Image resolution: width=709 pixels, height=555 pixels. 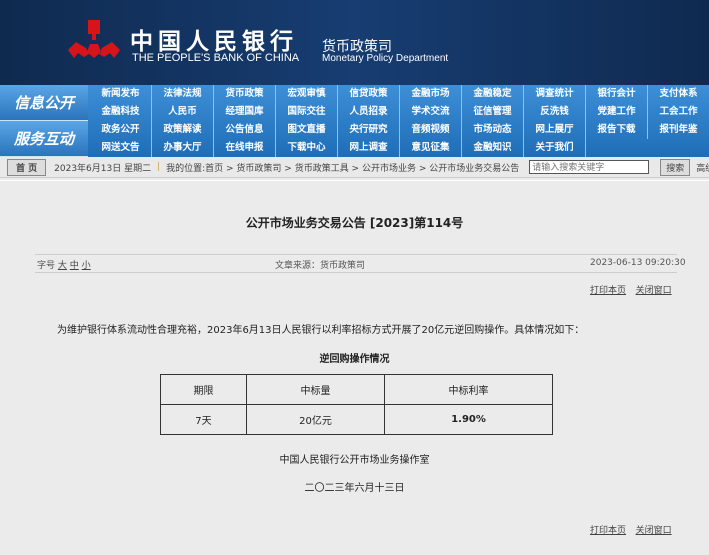 I want to click on nav-row: 政务公开 政策解读 公告信息 图文直播 央行研究 音频视频 市场动态 网上展厅 报告下载 报刊年鉴, so click(x=399, y=130).